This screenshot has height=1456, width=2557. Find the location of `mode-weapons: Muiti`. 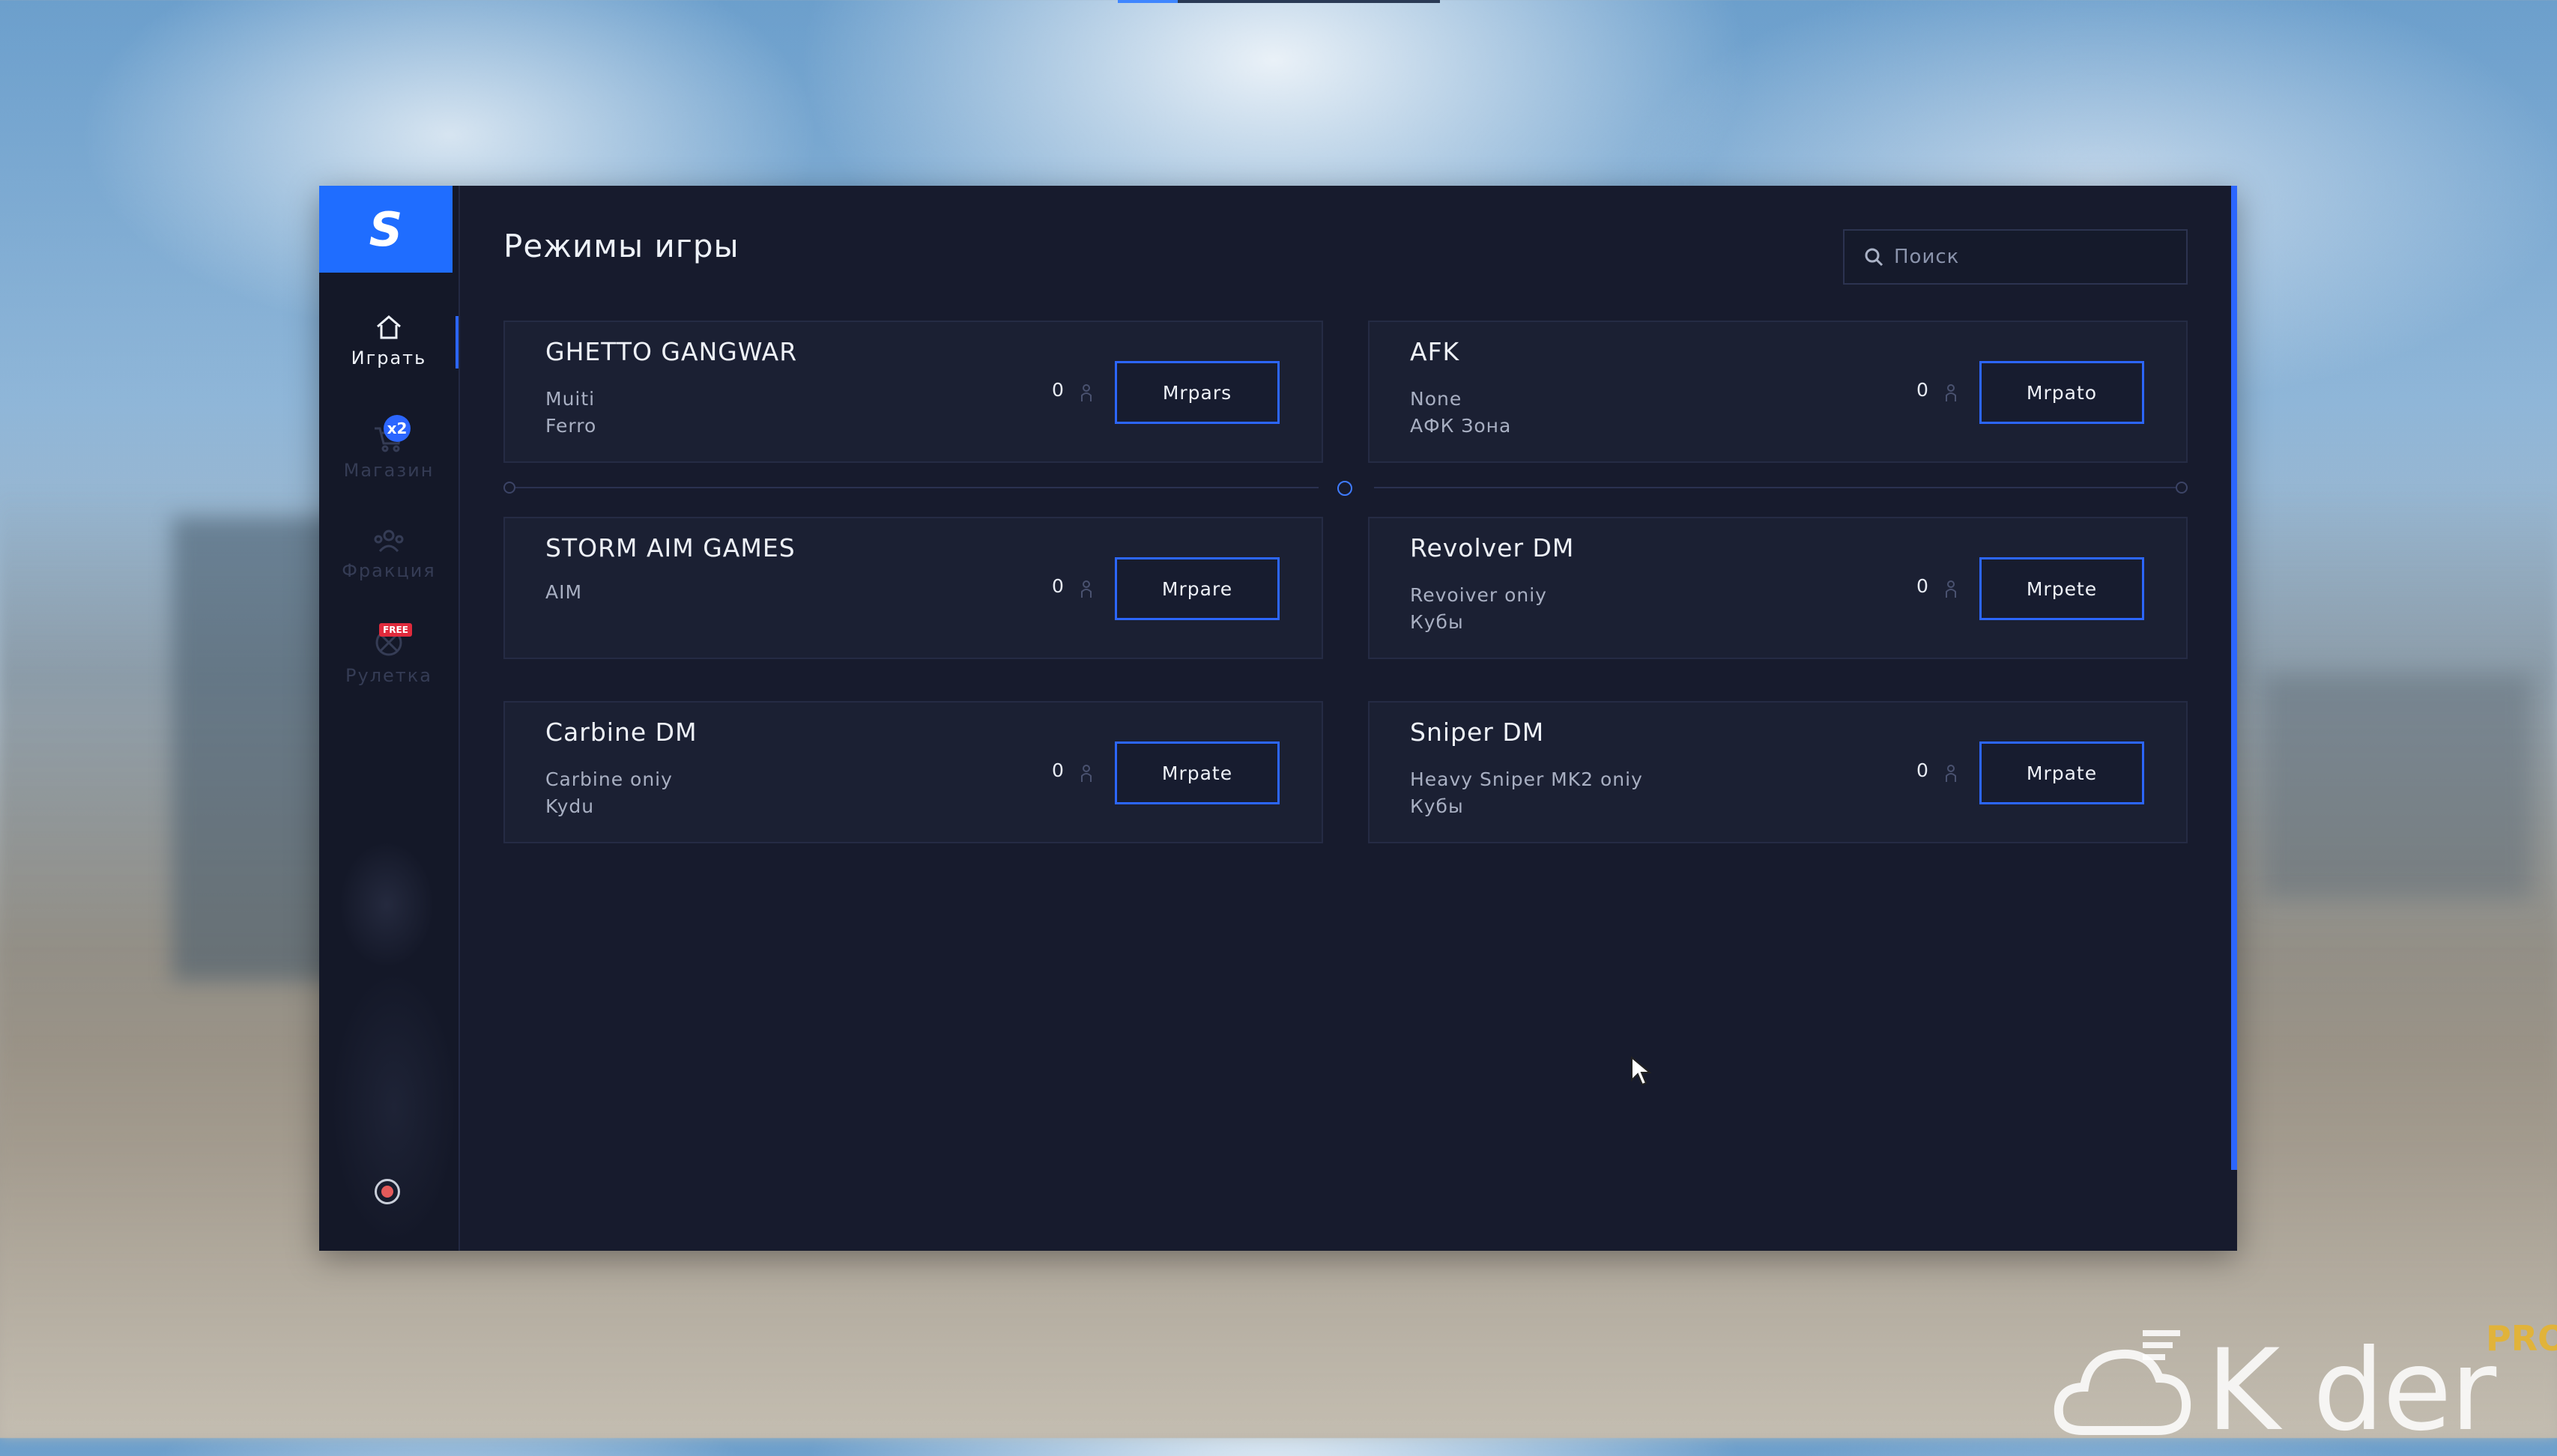

mode-weapons: Muiti is located at coordinates (570, 399).